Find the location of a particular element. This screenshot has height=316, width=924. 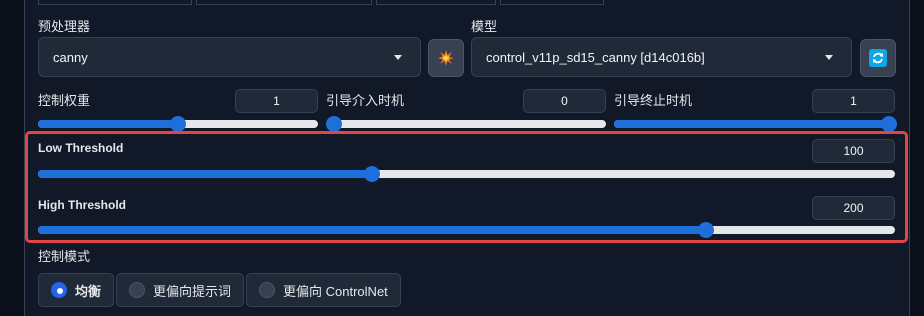

low-threshold-input: 100 is located at coordinates (853, 151).